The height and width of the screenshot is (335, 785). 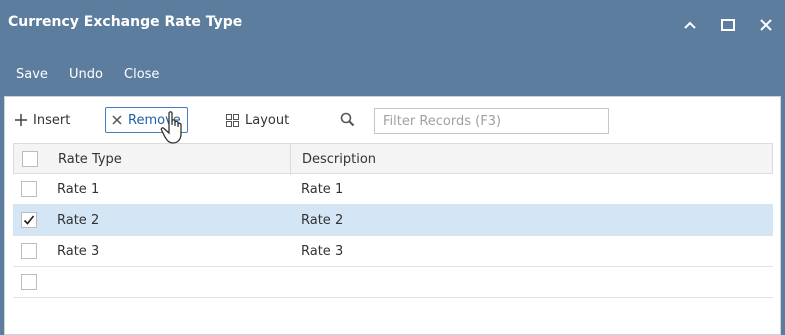 I want to click on rate-type-cell: Rate 2, so click(x=78, y=220).